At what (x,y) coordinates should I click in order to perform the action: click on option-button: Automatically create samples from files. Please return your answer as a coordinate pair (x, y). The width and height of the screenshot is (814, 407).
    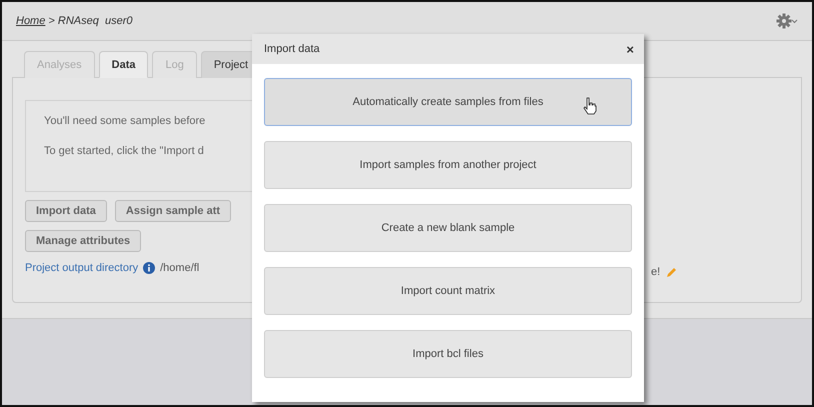
    Looking at the image, I should click on (448, 102).